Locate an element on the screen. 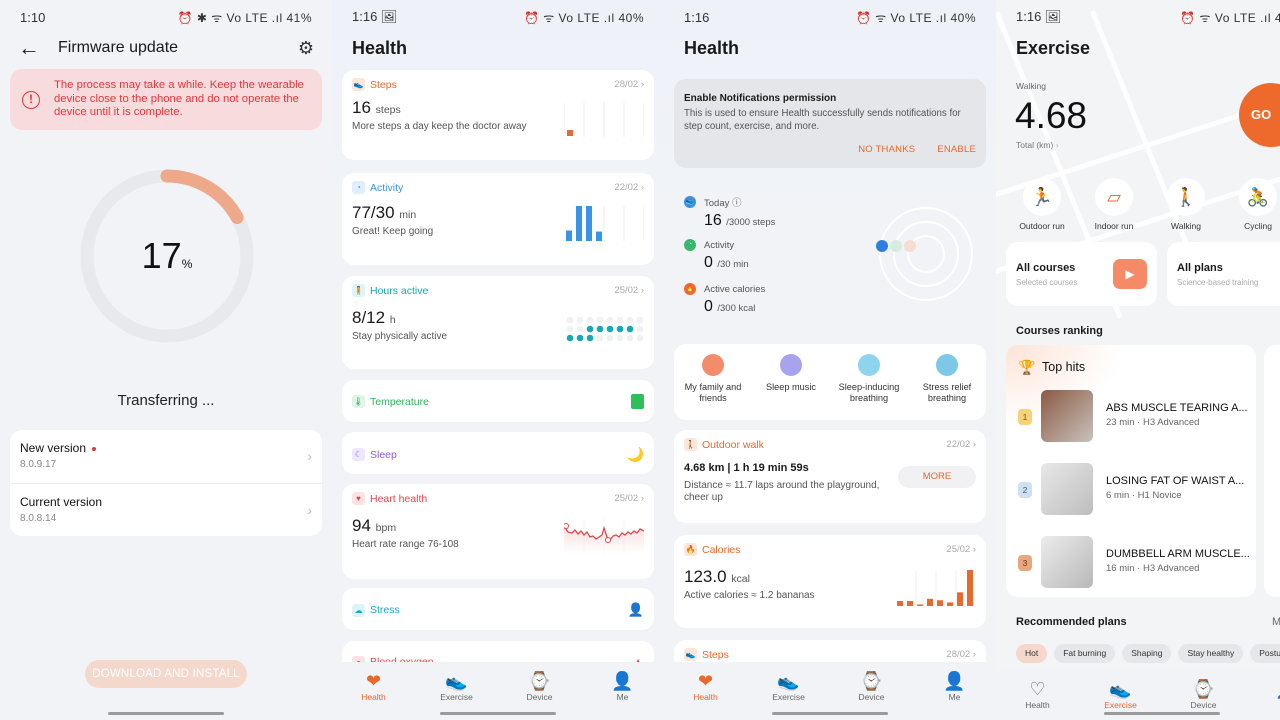 The height and width of the screenshot is (720, 1280). status-bar: 1:16 ⏰ ᯤ Vo LTE .ıl 40% is located at coordinates (830, 17).